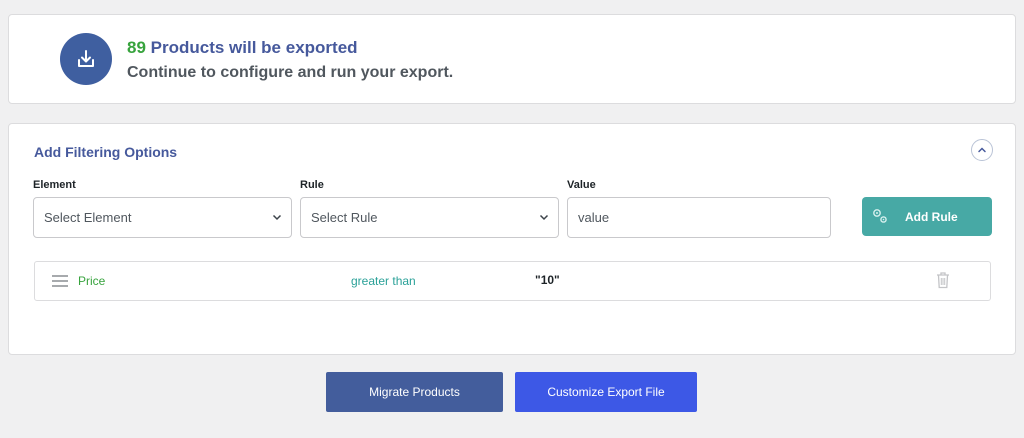 Image resolution: width=1024 pixels, height=438 pixels. Describe the element at coordinates (136, 47) in the screenshot. I see `product-count: 89` at that location.